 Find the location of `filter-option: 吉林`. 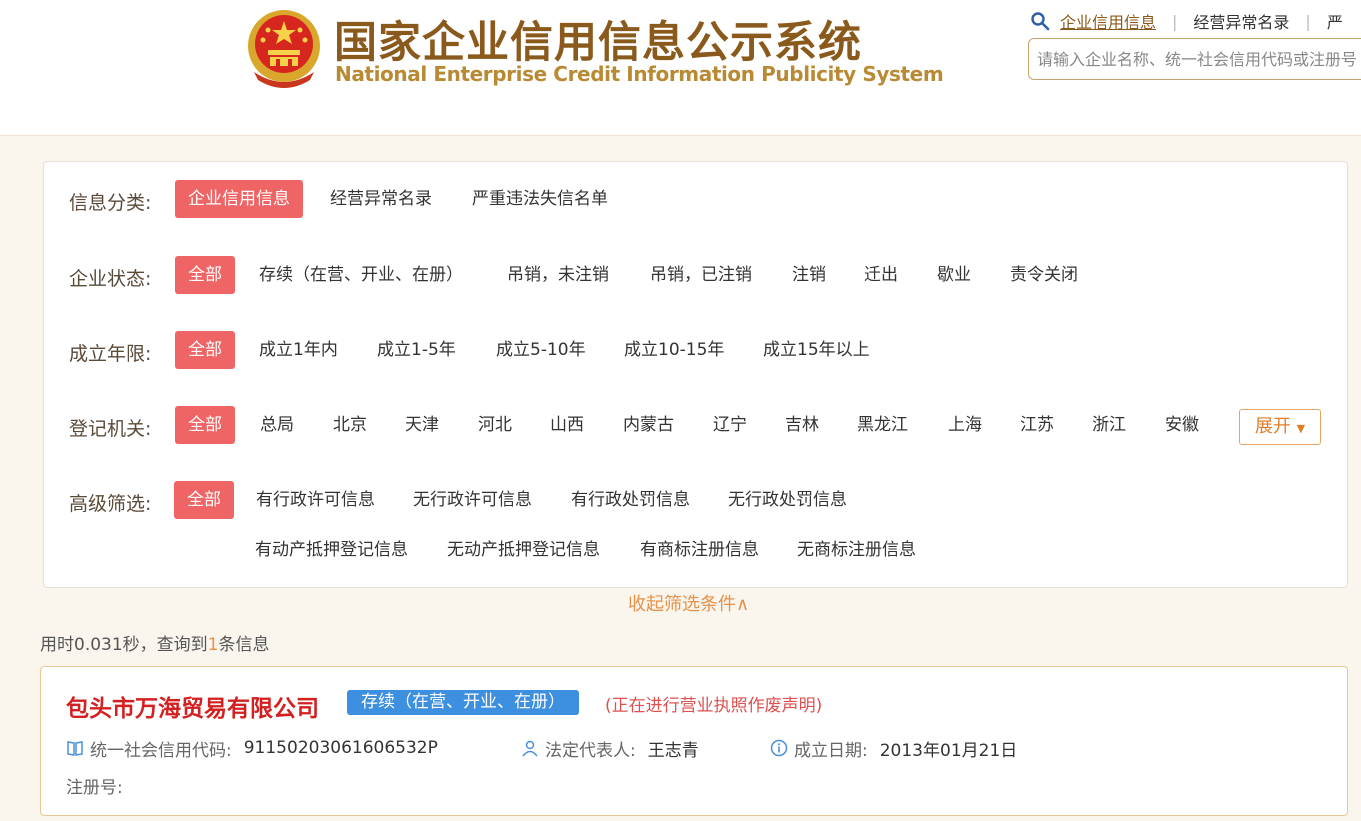

filter-option: 吉林 is located at coordinates (802, 425).